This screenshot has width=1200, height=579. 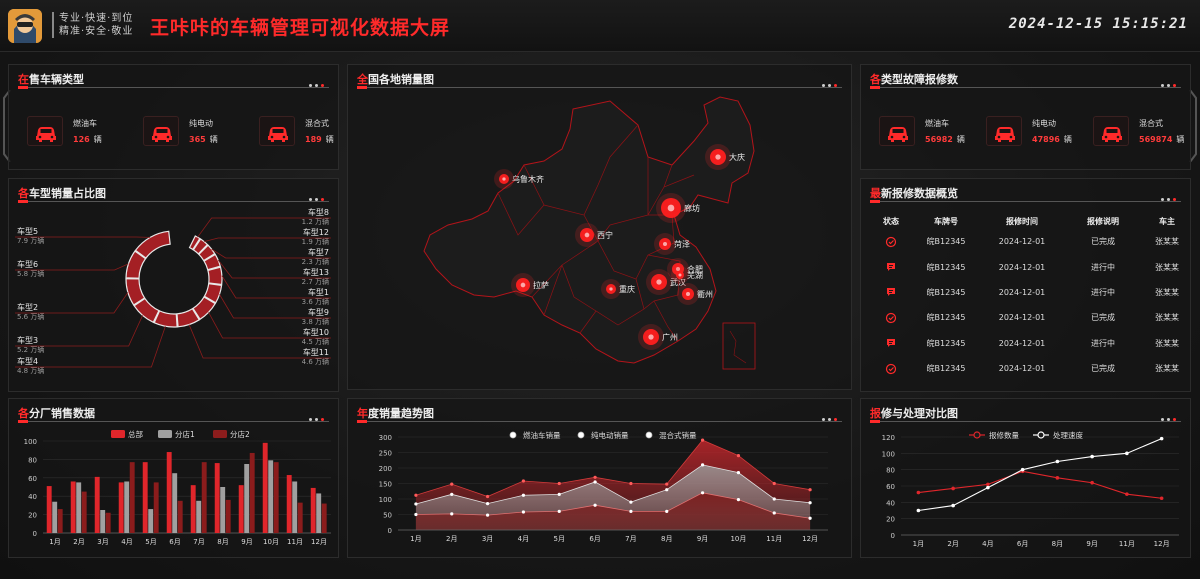 What do you see at coordinates (994, 435) in the screenshot?
I see `legend-item: 报修数量` at bounding box center [994, 435].